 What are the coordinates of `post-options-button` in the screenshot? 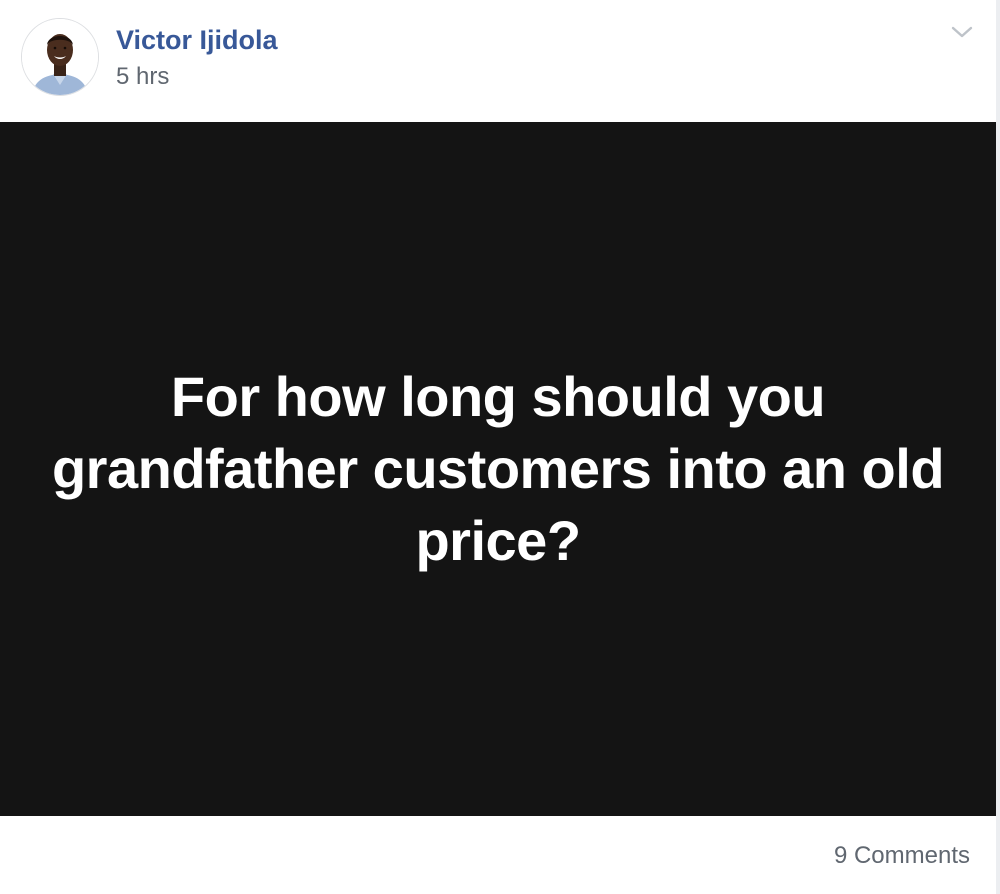 It's located at (962, 32).